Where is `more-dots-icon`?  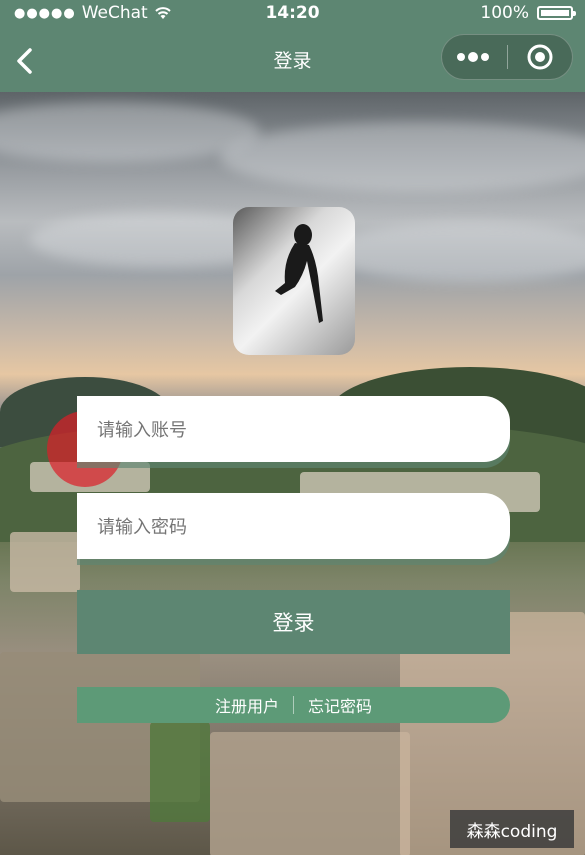 more-dots-icon is located at coordinates (473, 57).